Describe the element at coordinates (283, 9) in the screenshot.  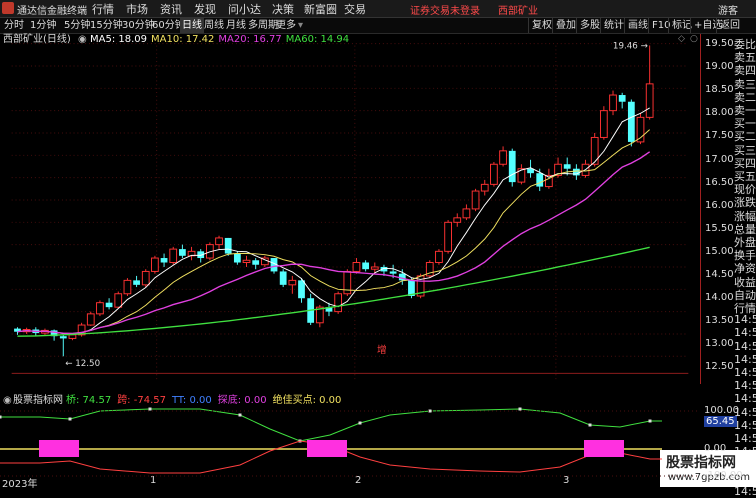
I see `menu-decision: 决策` at that location.